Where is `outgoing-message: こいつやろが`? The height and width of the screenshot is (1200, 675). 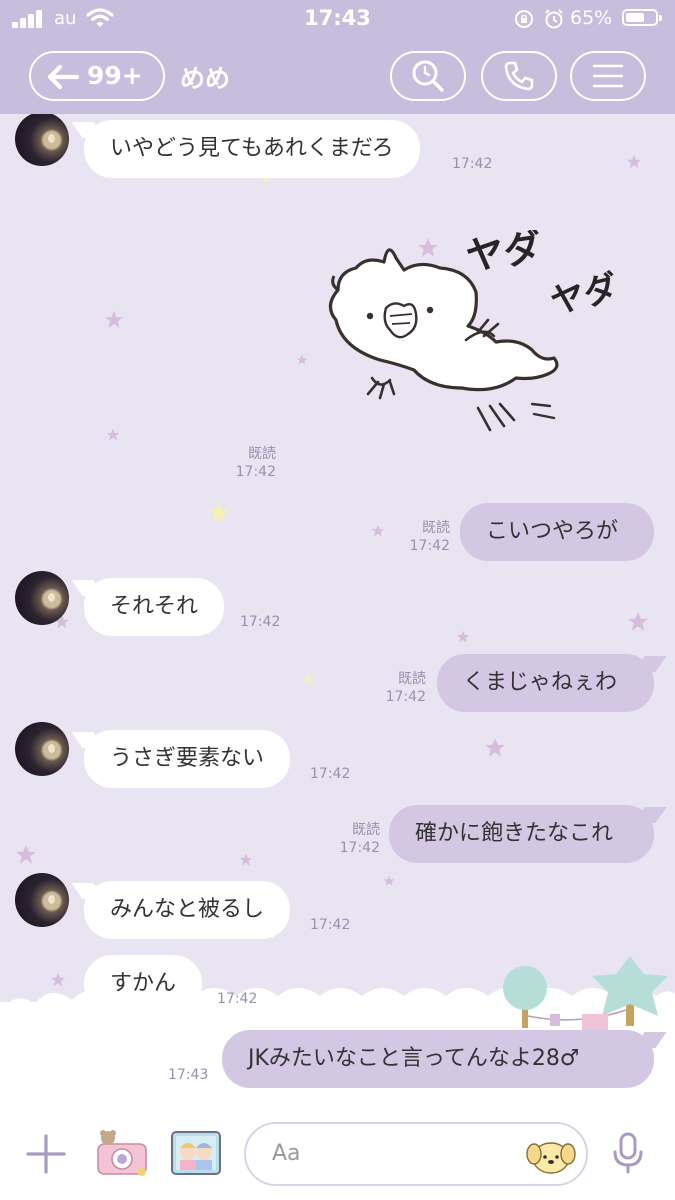 outgoing-message: こいつやろが is located at coordinates (557, 532).